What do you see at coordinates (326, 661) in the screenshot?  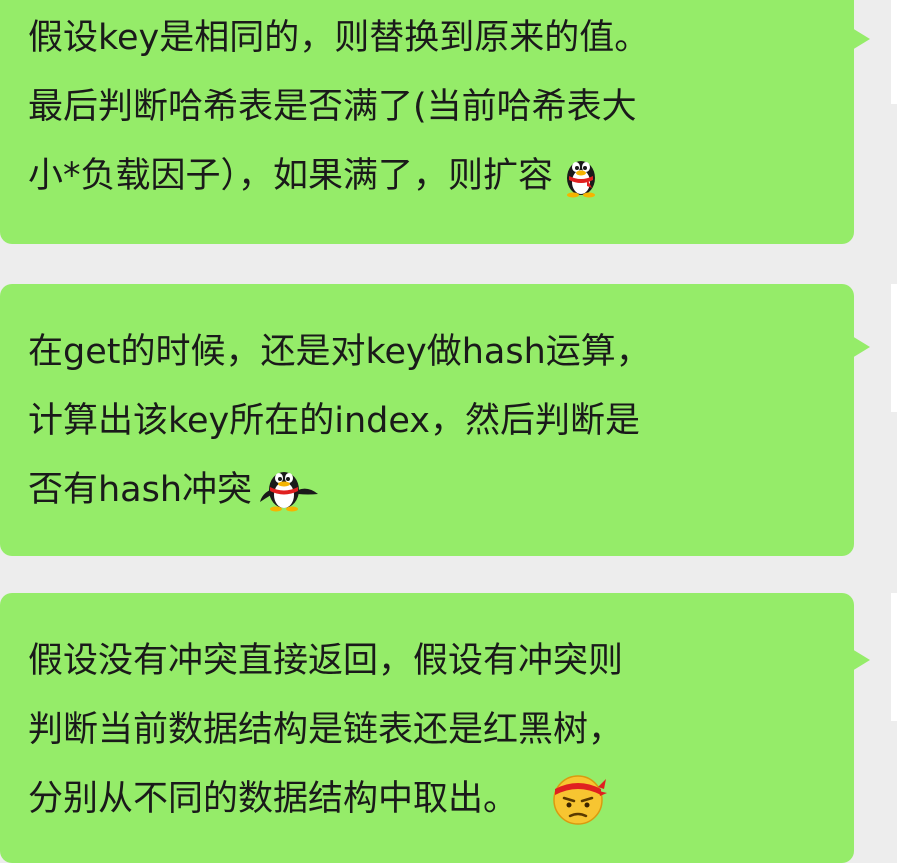 I see `message-text-line: 假设没有冲突直接返回，假设有冲突则` at bounding box center [326, 661].